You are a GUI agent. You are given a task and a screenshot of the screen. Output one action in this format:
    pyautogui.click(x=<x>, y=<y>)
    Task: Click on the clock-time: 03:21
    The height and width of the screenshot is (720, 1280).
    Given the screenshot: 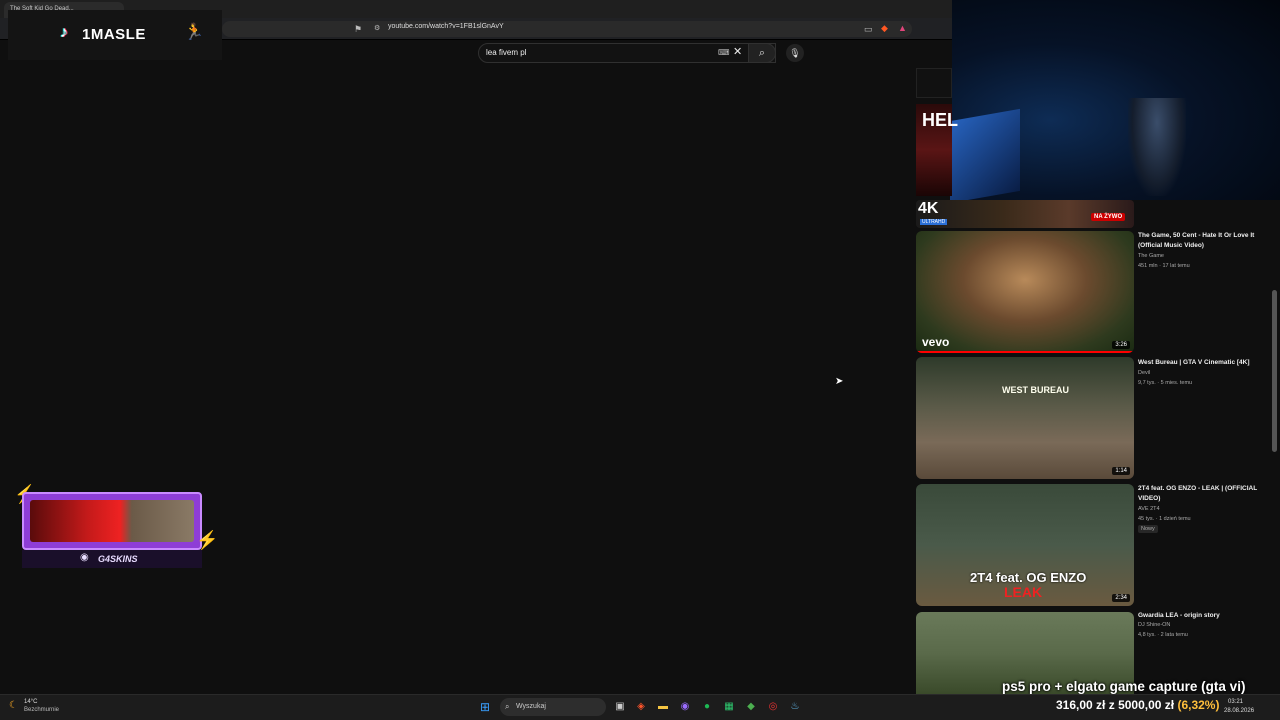 What is the action you would take?
    pyautogui.click(x=1235, y=702)
    